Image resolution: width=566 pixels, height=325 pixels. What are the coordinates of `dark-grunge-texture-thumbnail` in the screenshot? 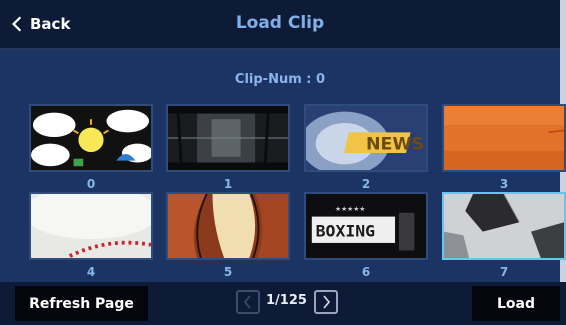 It's located at (228, 138).